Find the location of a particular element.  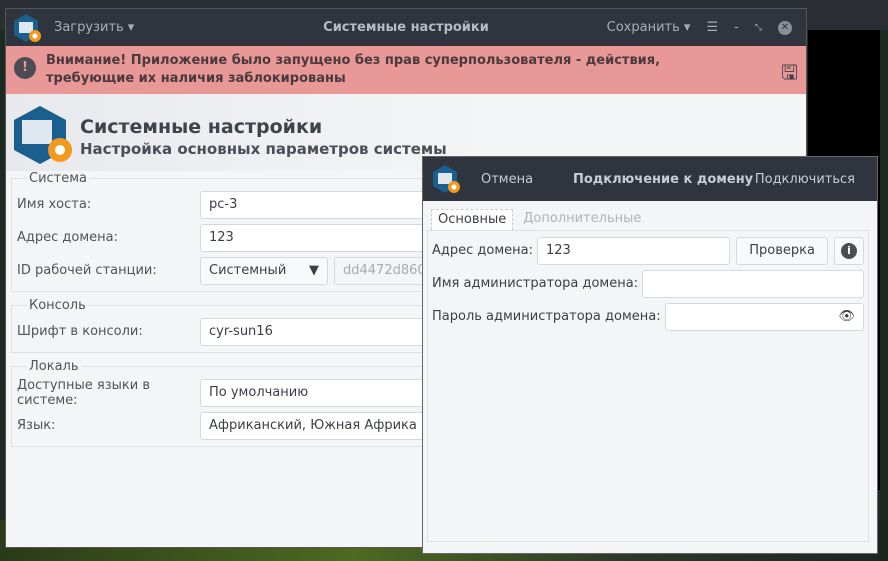

warning-icon: ! is located at coordinates (25, 68).